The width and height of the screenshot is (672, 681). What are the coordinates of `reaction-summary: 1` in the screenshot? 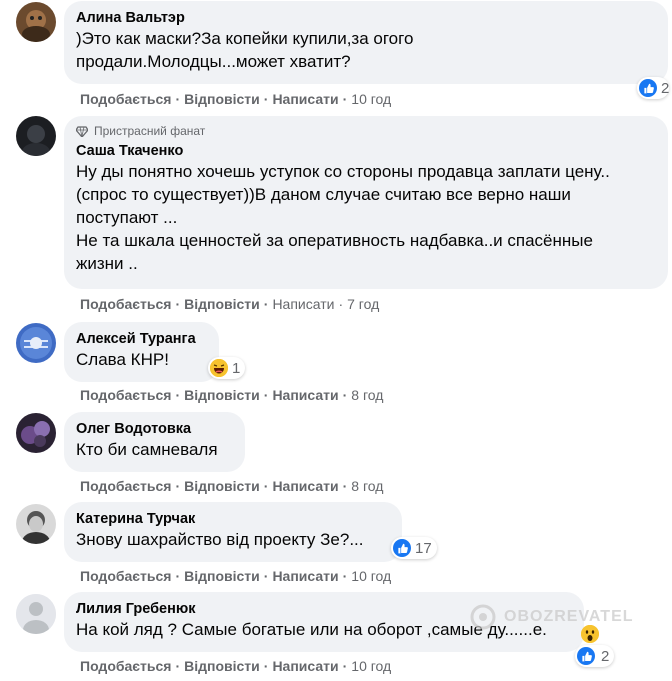 It's located at (227, 368).